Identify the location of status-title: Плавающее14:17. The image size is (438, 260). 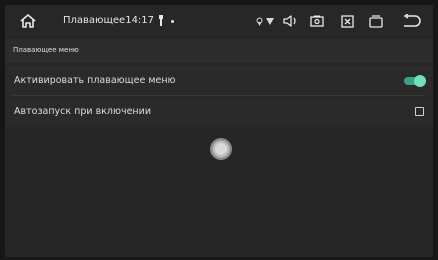
(109, 20).